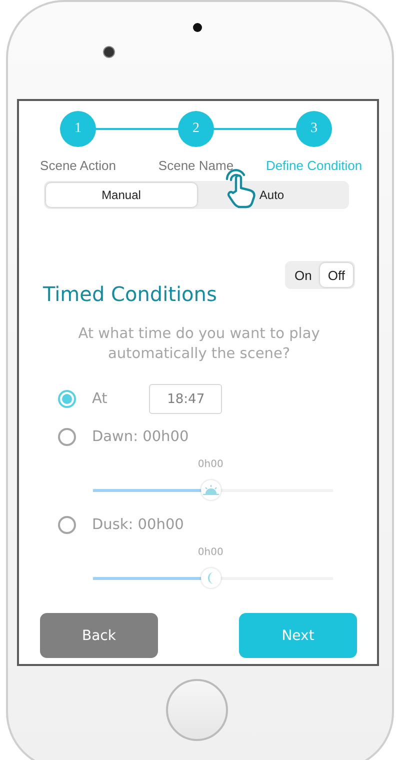 Image resolution: width=404 pixels, height=760 pixels. What do you see at coordinates (185, 399) in the screenshot?
I see `time-field: 18:47` at bounding box center [185, 399].